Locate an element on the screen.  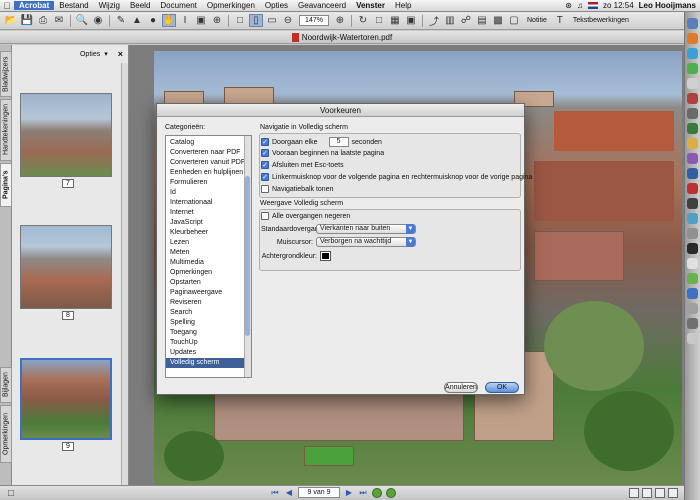
background-color-swatch is located at coordinates (325, 256).